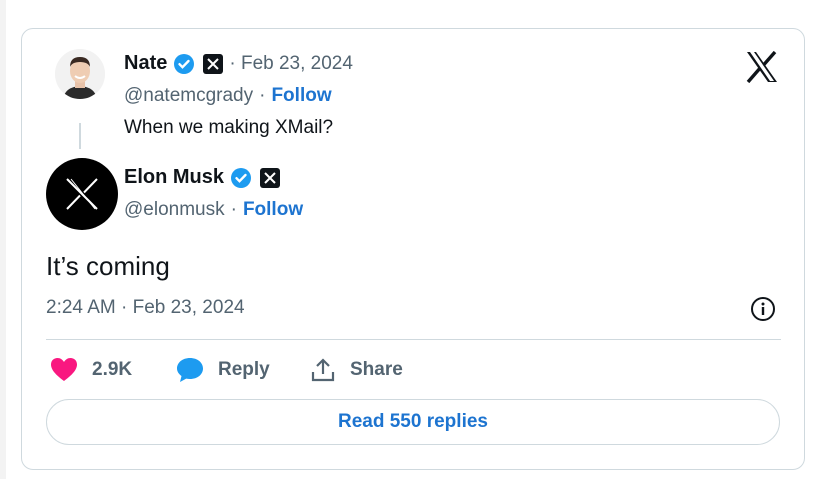 The width and height of the screenshot is (820, 479). What do you see at coordinates (301, 96) in the screenshot?
I see `follow-nate-button: Follow` at bounding box center [301, 96].